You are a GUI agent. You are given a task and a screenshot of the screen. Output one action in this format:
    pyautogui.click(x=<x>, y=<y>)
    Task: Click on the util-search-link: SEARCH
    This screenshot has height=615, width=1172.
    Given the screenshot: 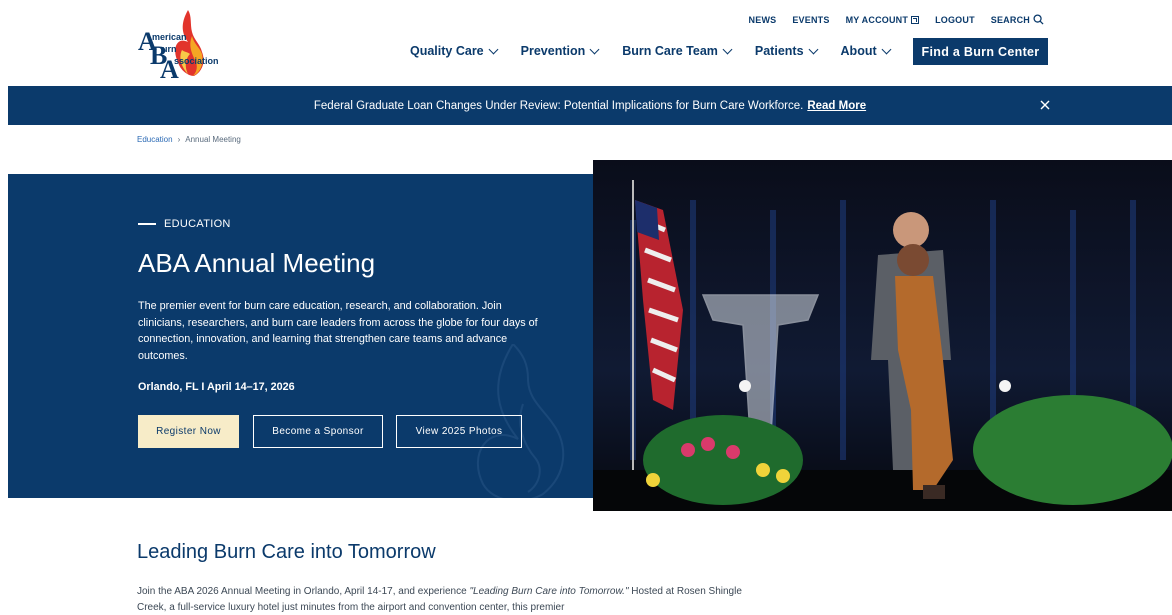 What is the action you would take?
    pyautogui.click(x=1017, y=19)
    